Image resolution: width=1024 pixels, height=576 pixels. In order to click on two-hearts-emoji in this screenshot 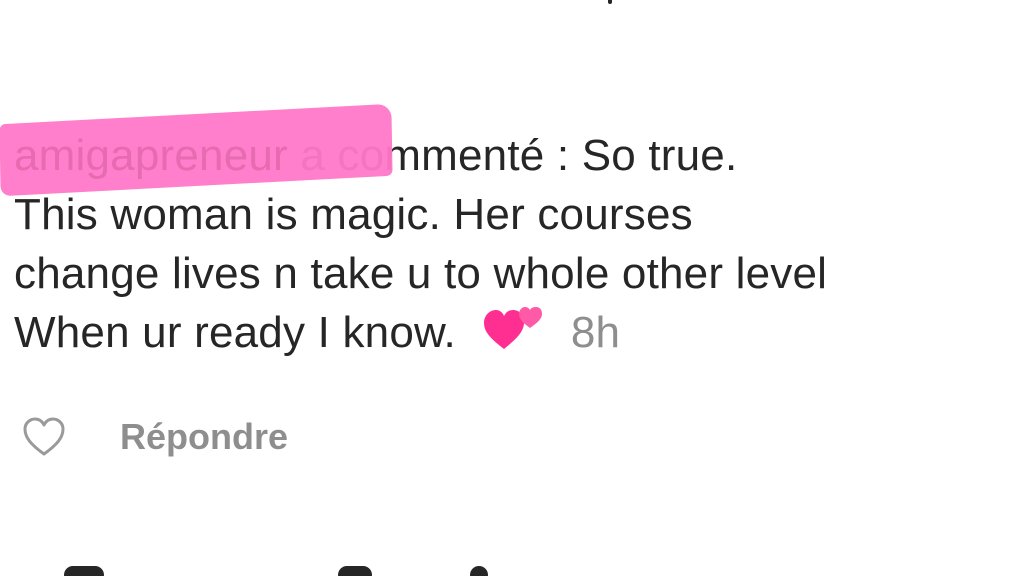, I will do `click(513, 329)`.